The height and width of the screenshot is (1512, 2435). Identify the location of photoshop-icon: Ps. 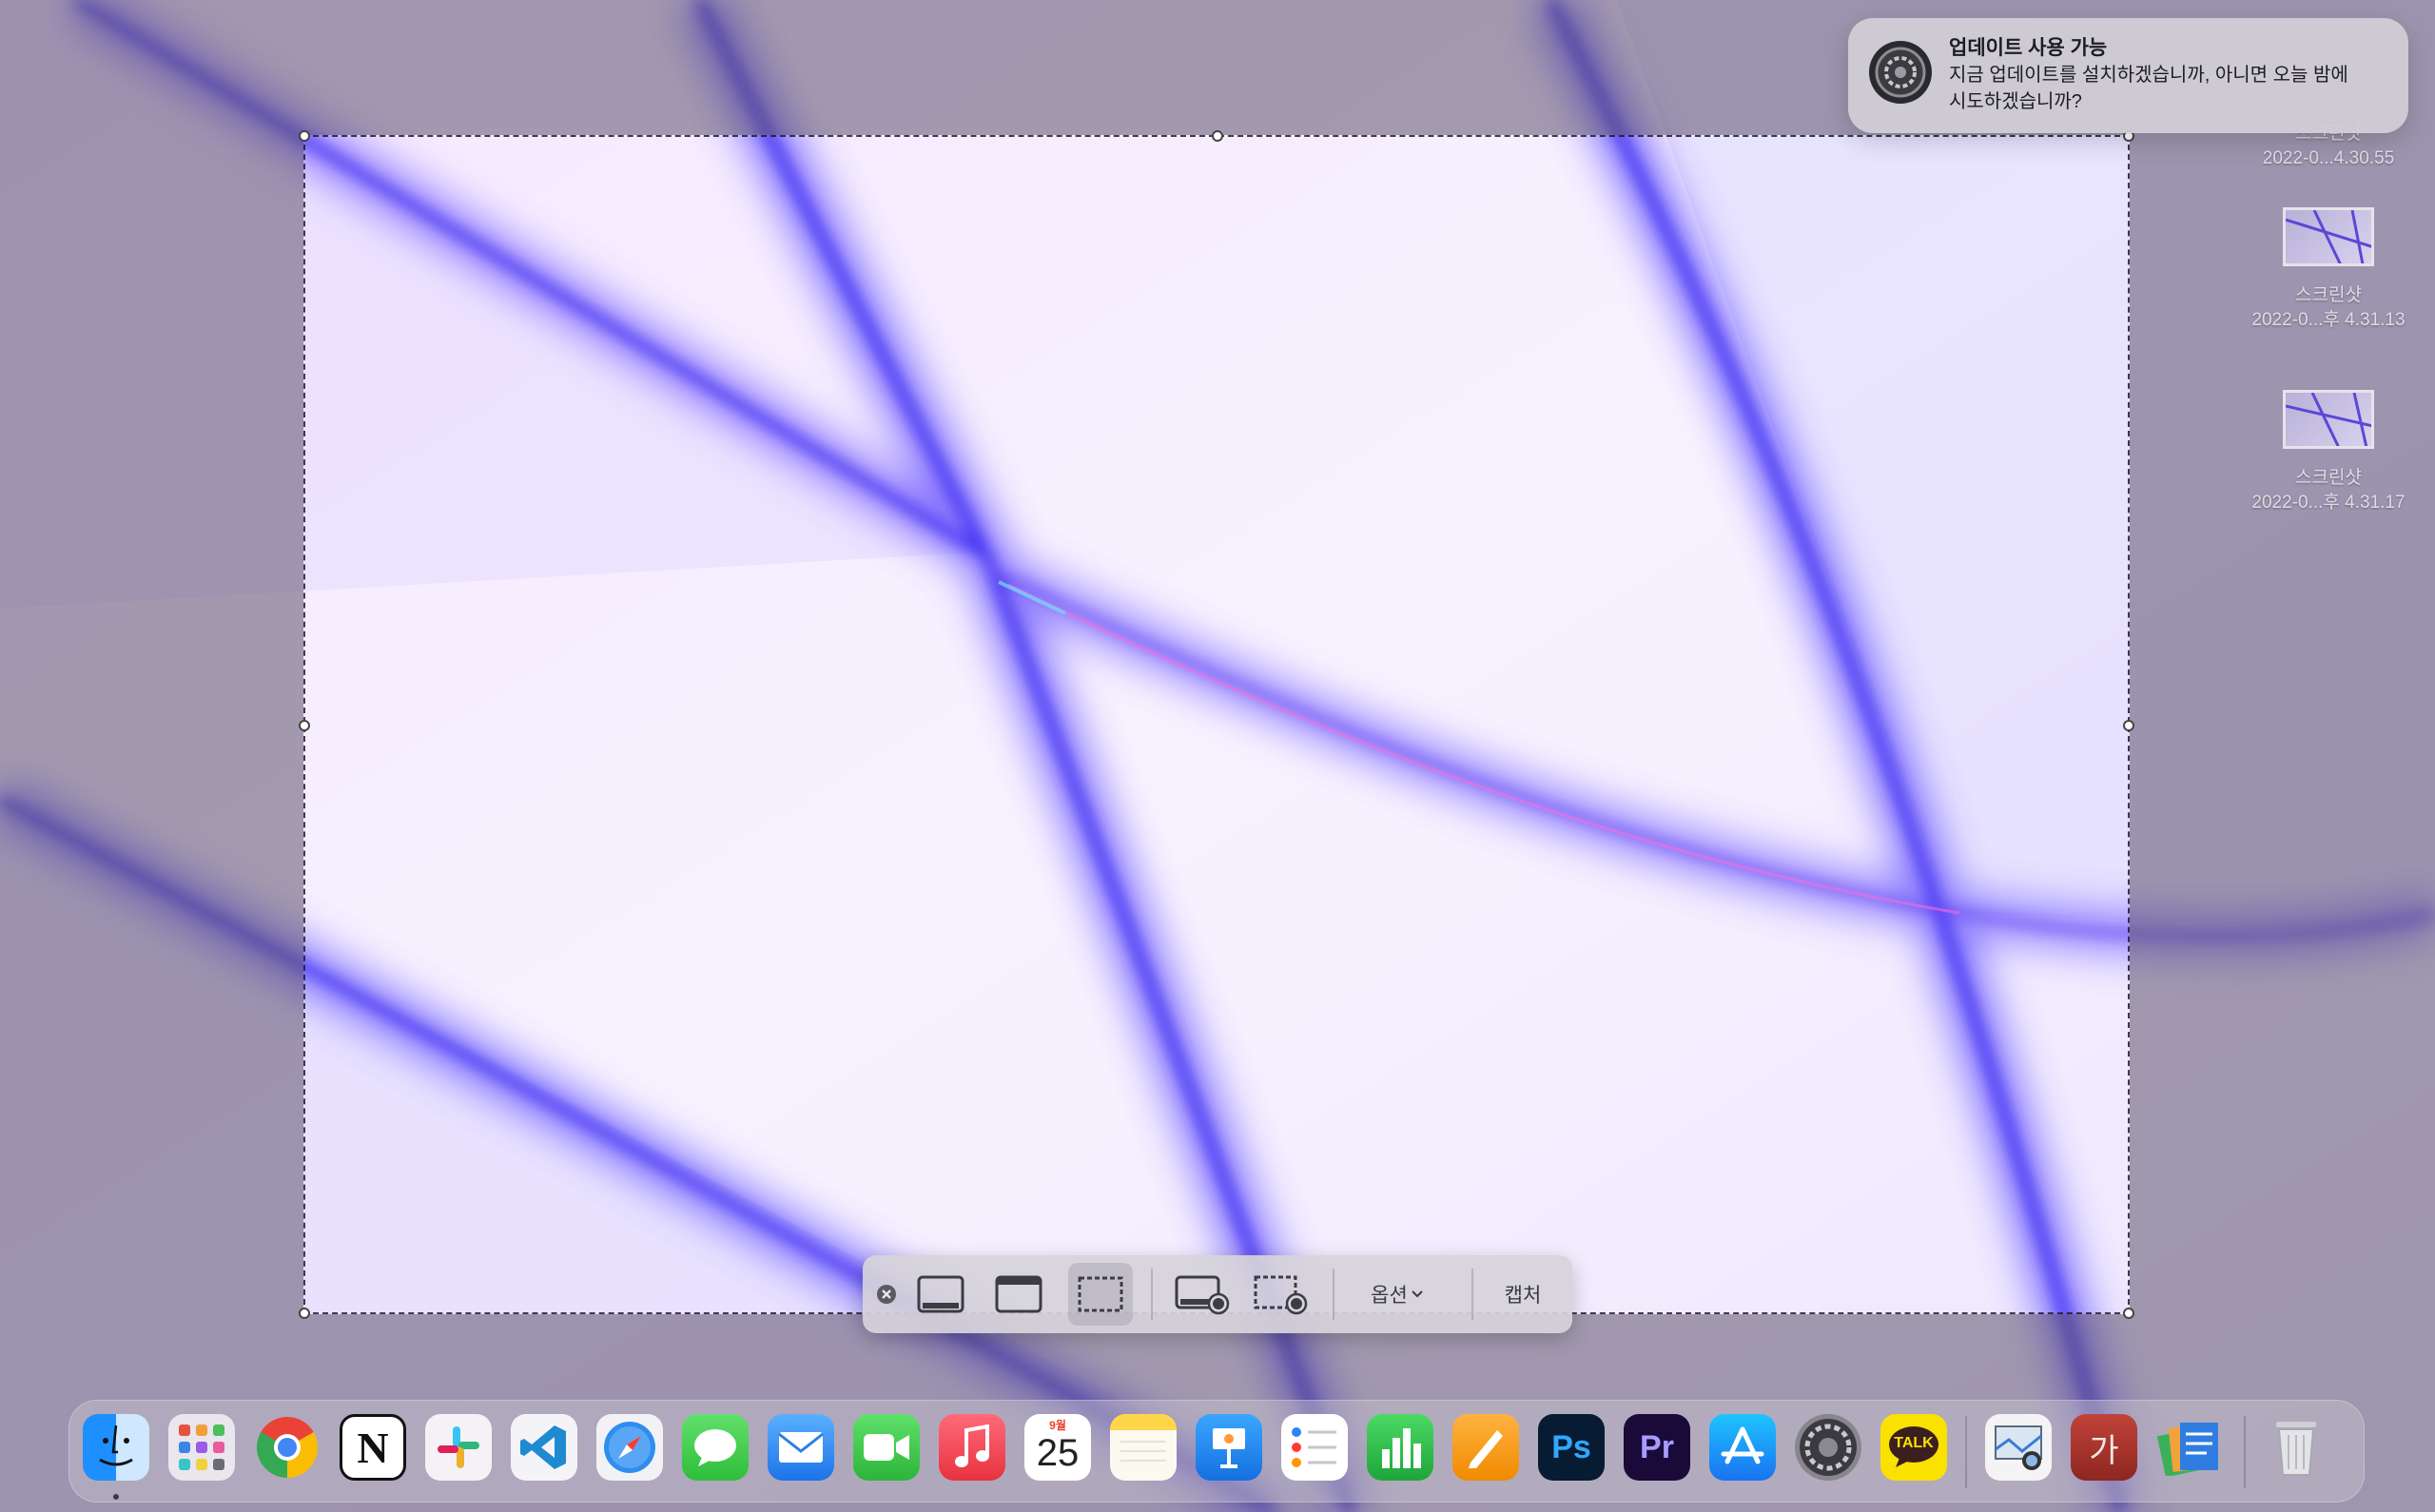
(1571, 1447).